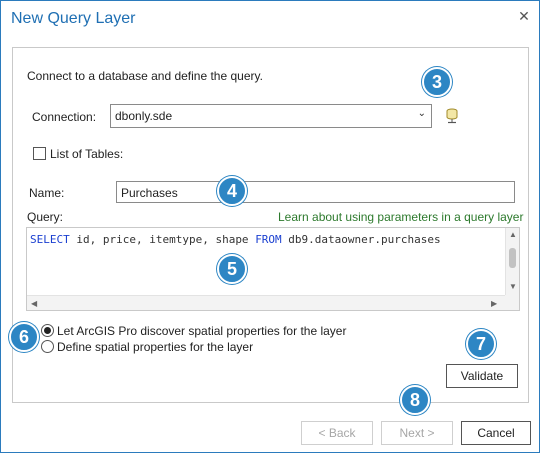  What do you see at coordinates (315, 192) in the screenshot?
I see `name-input: Purchases` at bounding box center [315, 192].